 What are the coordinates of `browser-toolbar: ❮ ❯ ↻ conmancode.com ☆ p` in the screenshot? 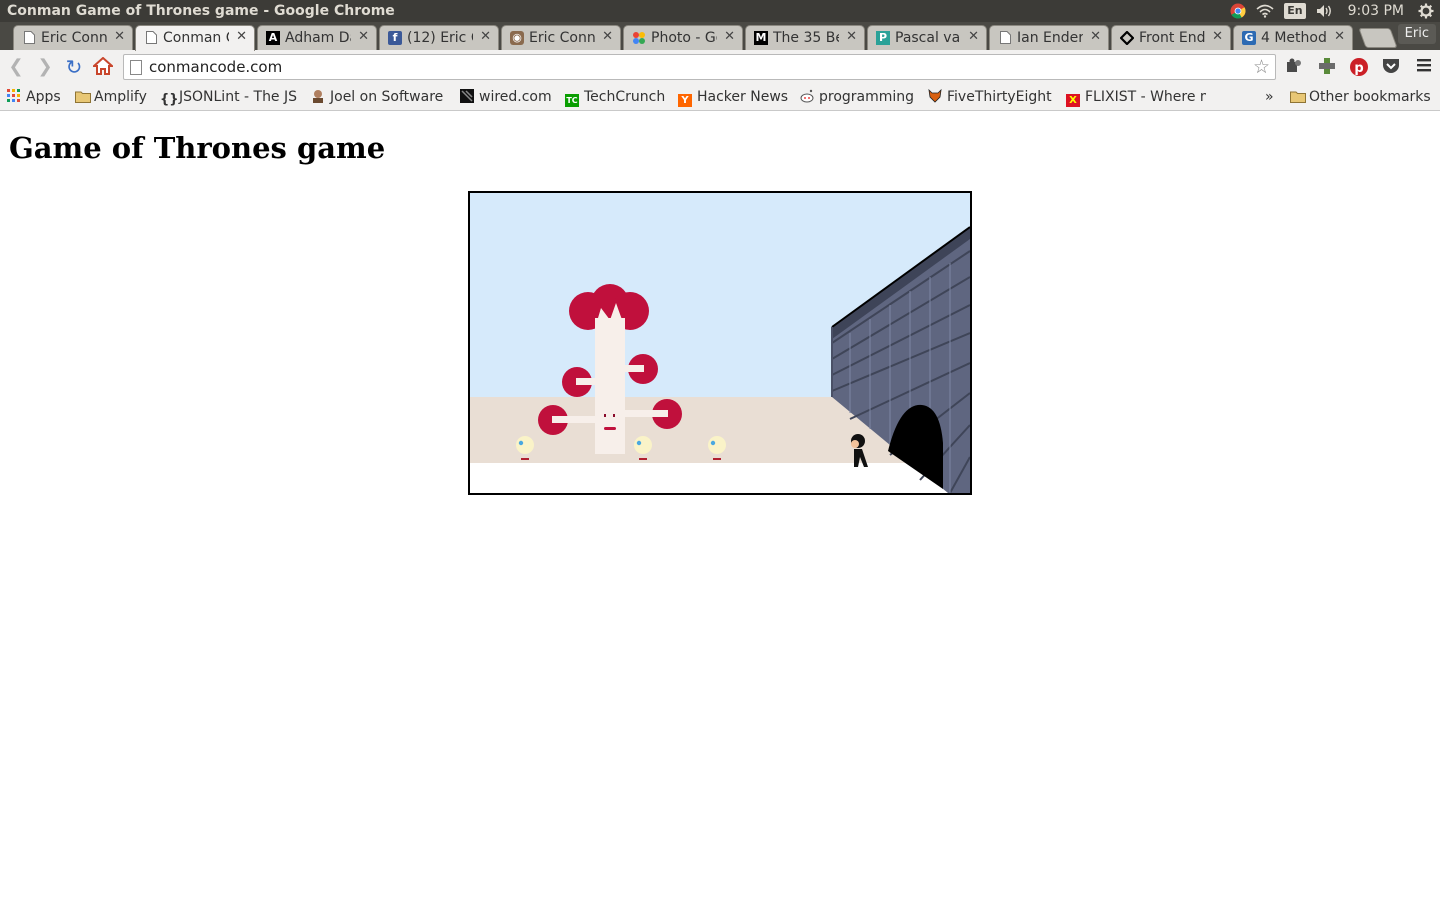 It's located at (720, 67).